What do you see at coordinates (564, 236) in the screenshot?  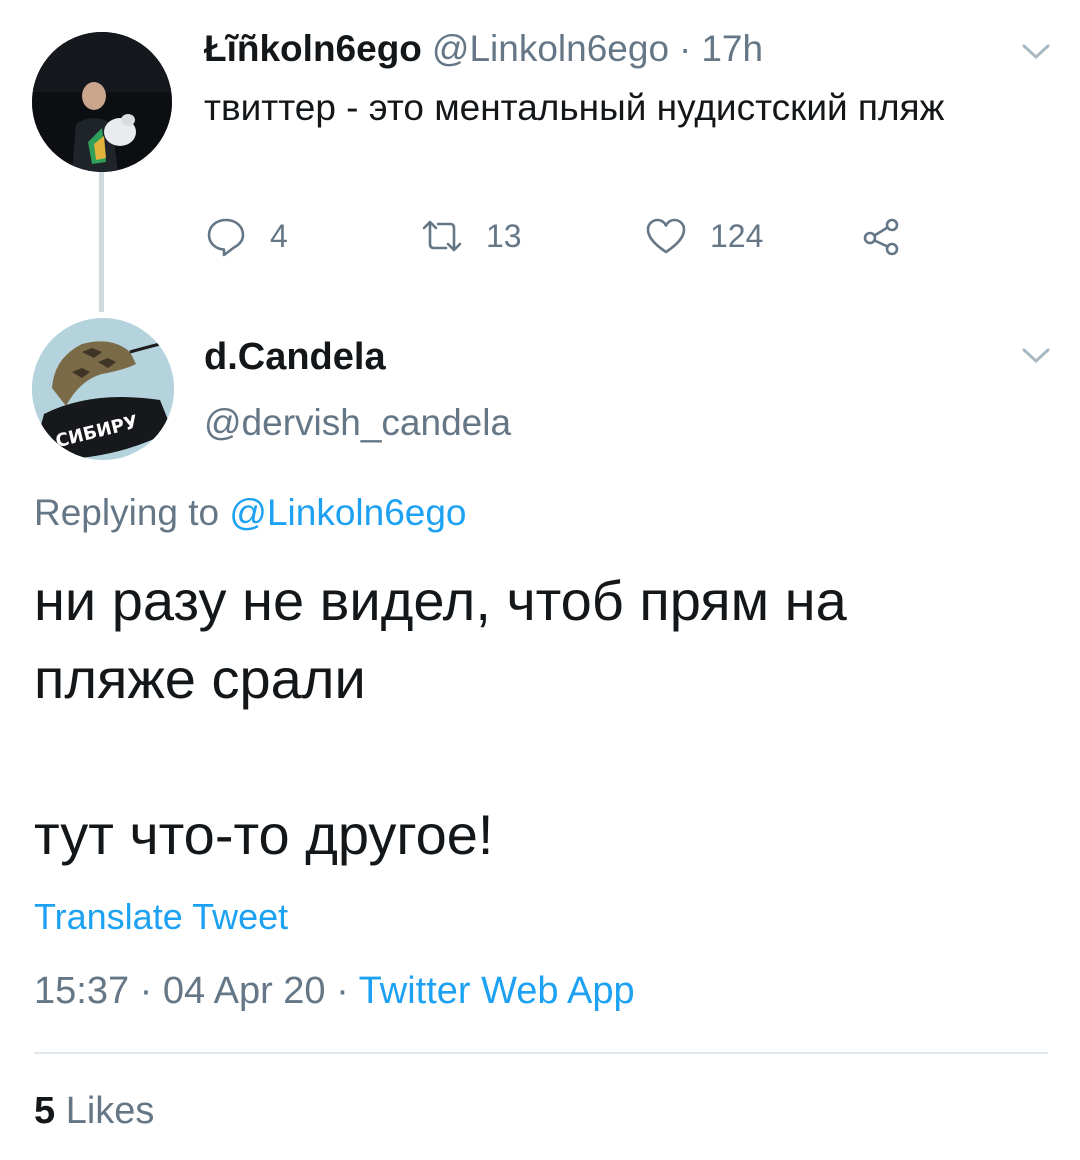 I see `parent-action-bar: 4 13 124` at bounding box center [564, 236].